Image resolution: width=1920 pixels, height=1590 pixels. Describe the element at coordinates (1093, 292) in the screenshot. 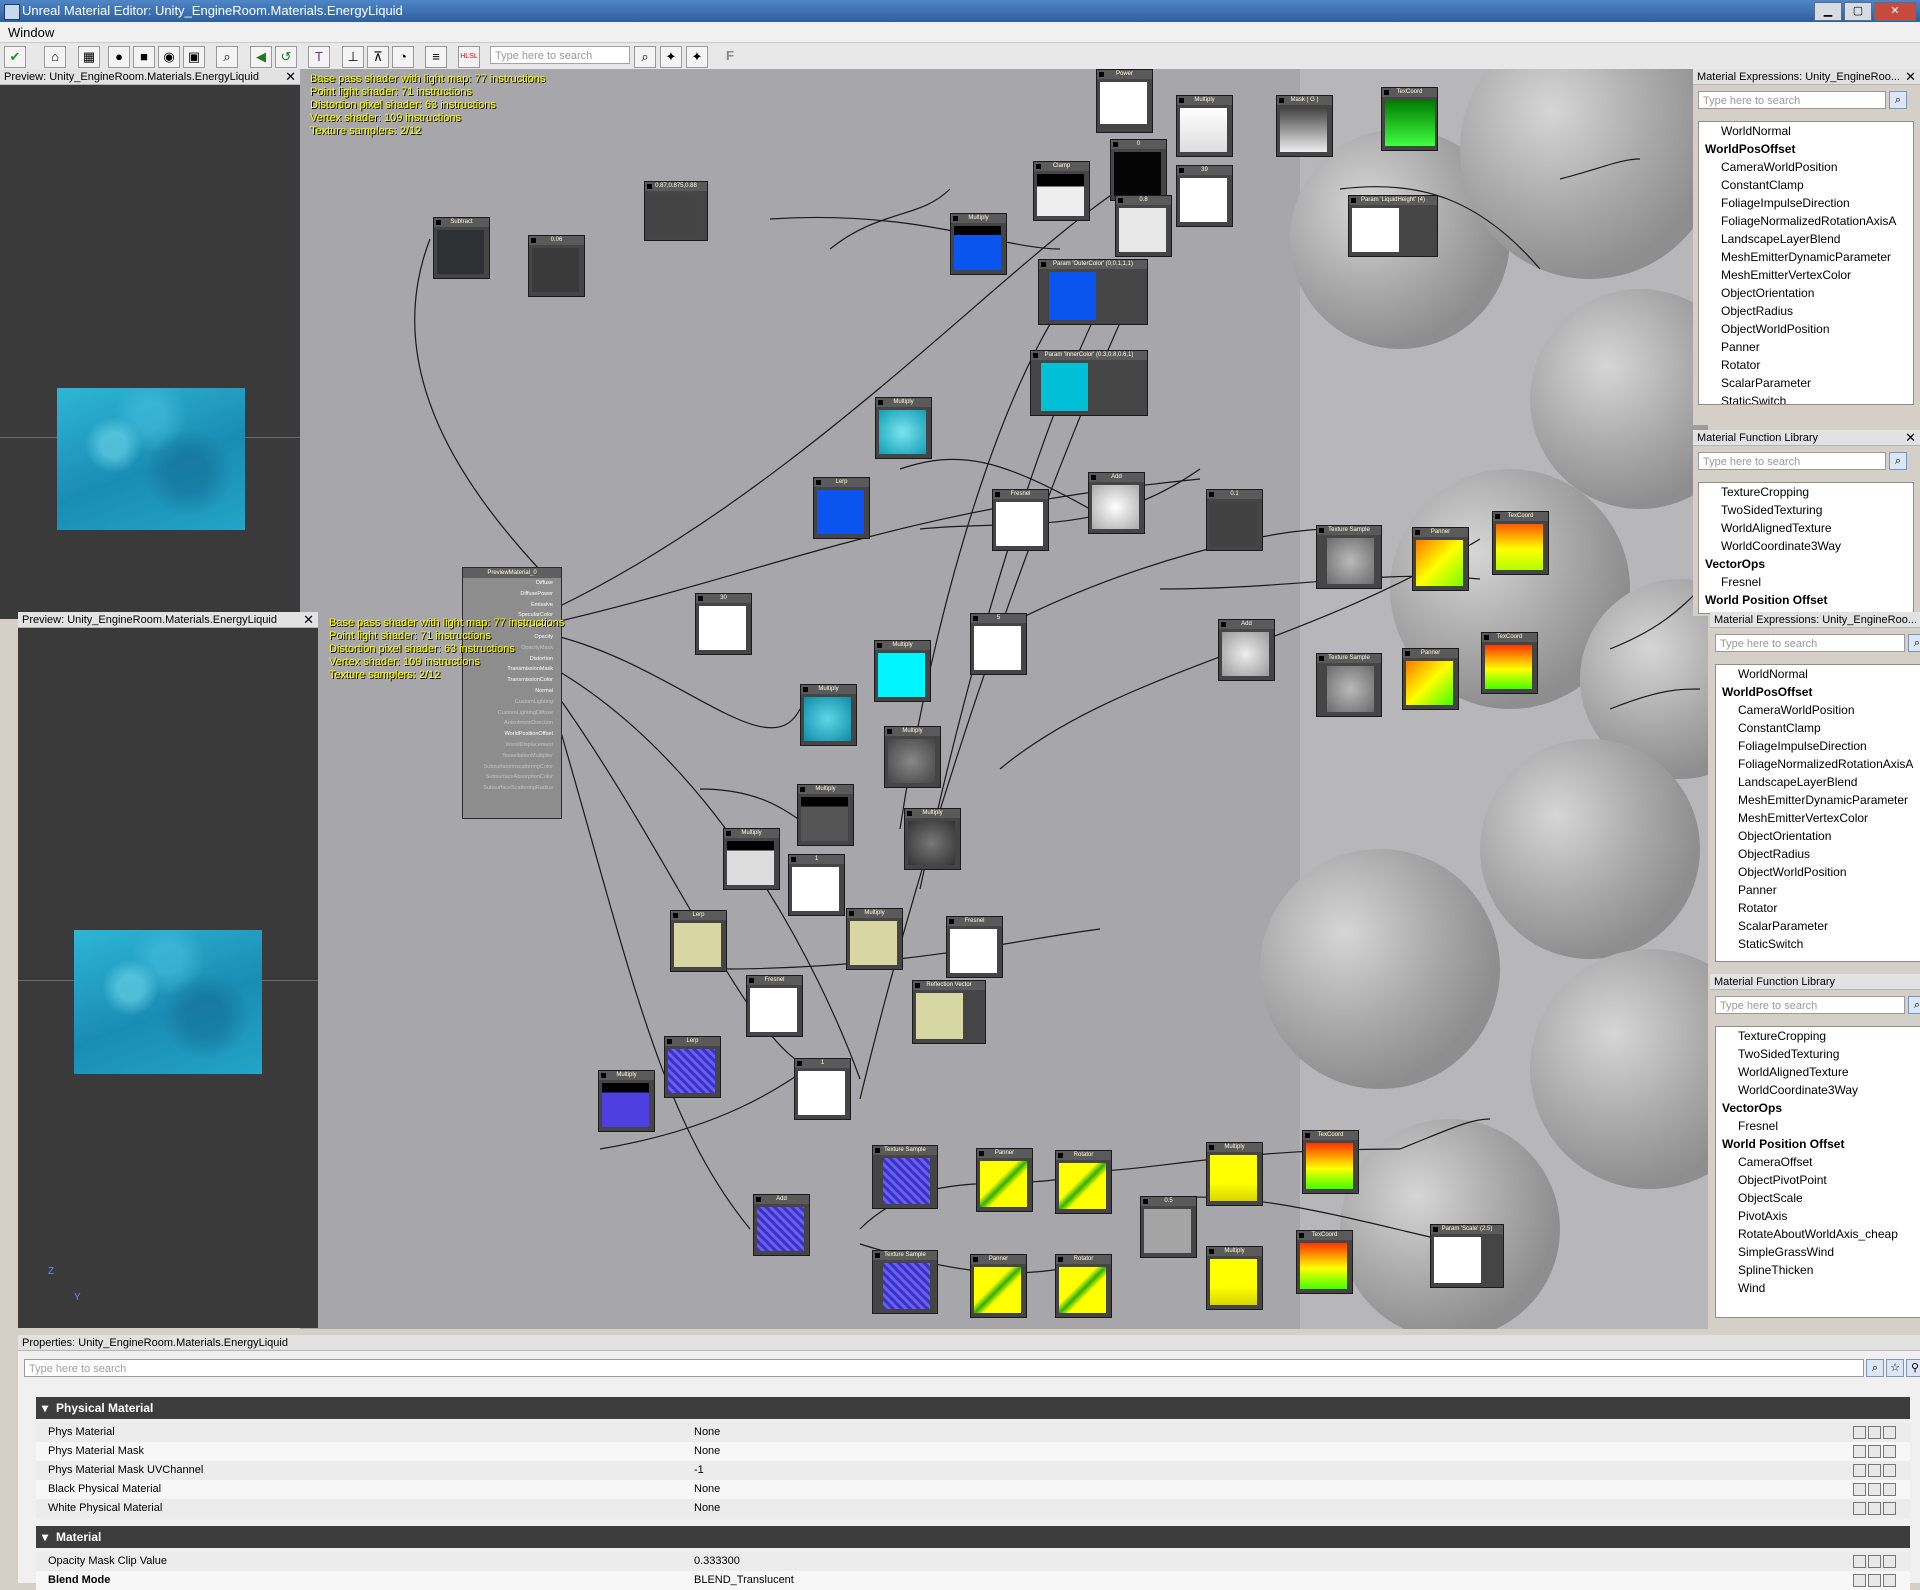

I see `node-param-outercolor: Param 'OuterColor' (0,0.1,1,1)` at that location.